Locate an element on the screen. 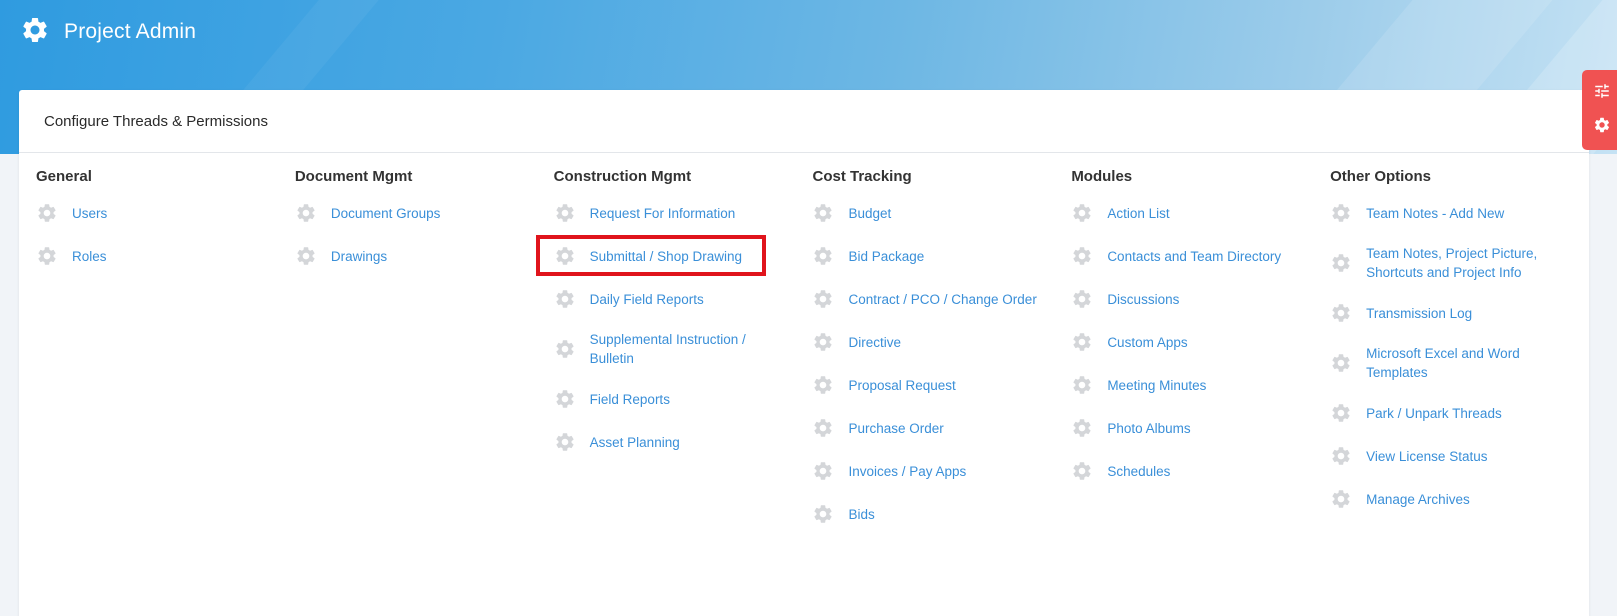  option-item: Meeting Minutes is located at coordinates (1200, 385).